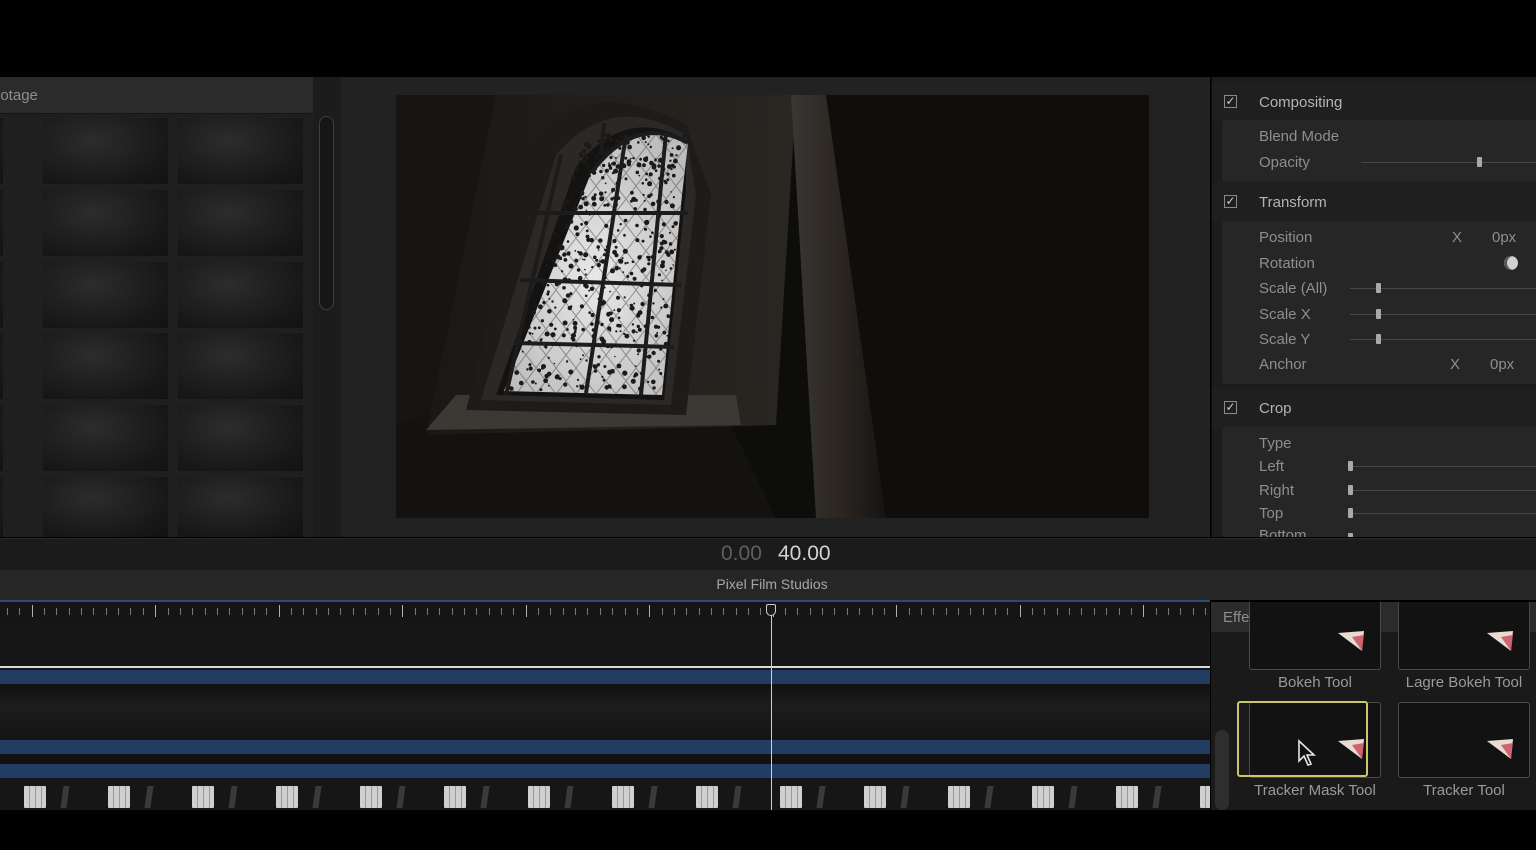 The width and height of the screenshot is (1536, 850). Describe the element at coordinates (1350, 466) in the screenshot. I see `crop-left-slider-knob` at that location.